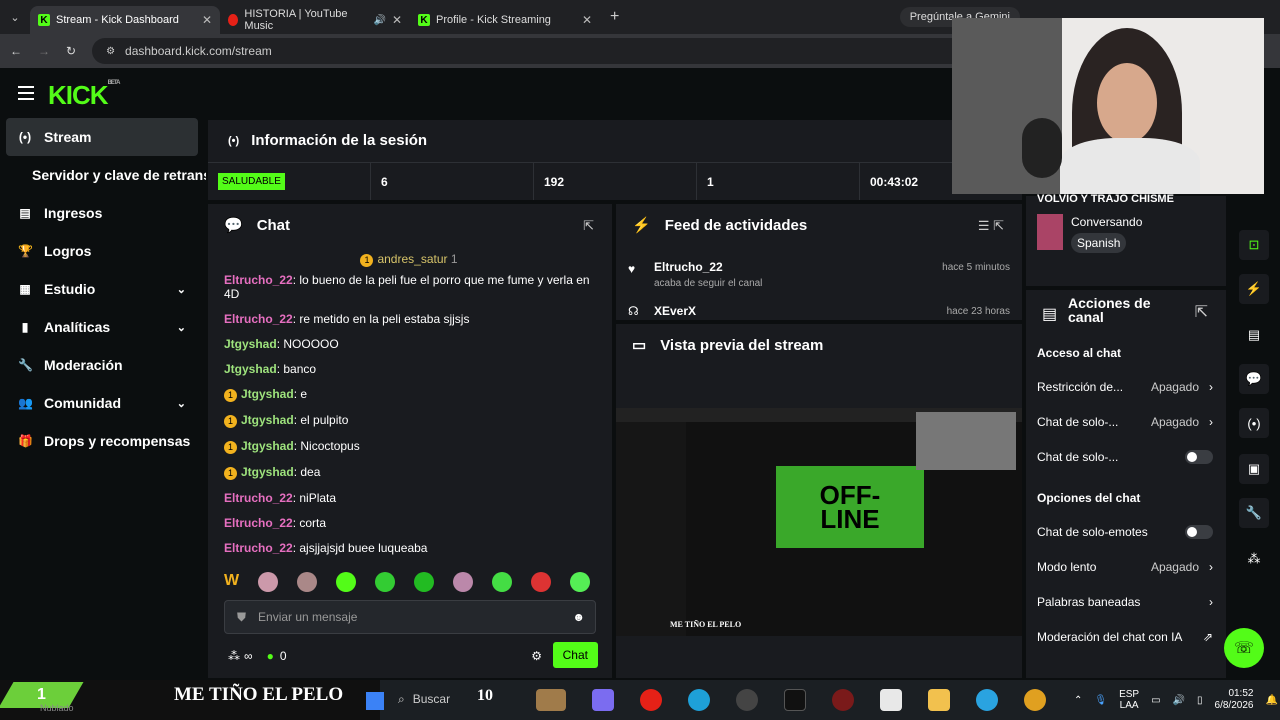 Image resolution: width=1280 pixels, height=720 pixels. I want to click on site-info-icon: ⚙, so click(110, 51).